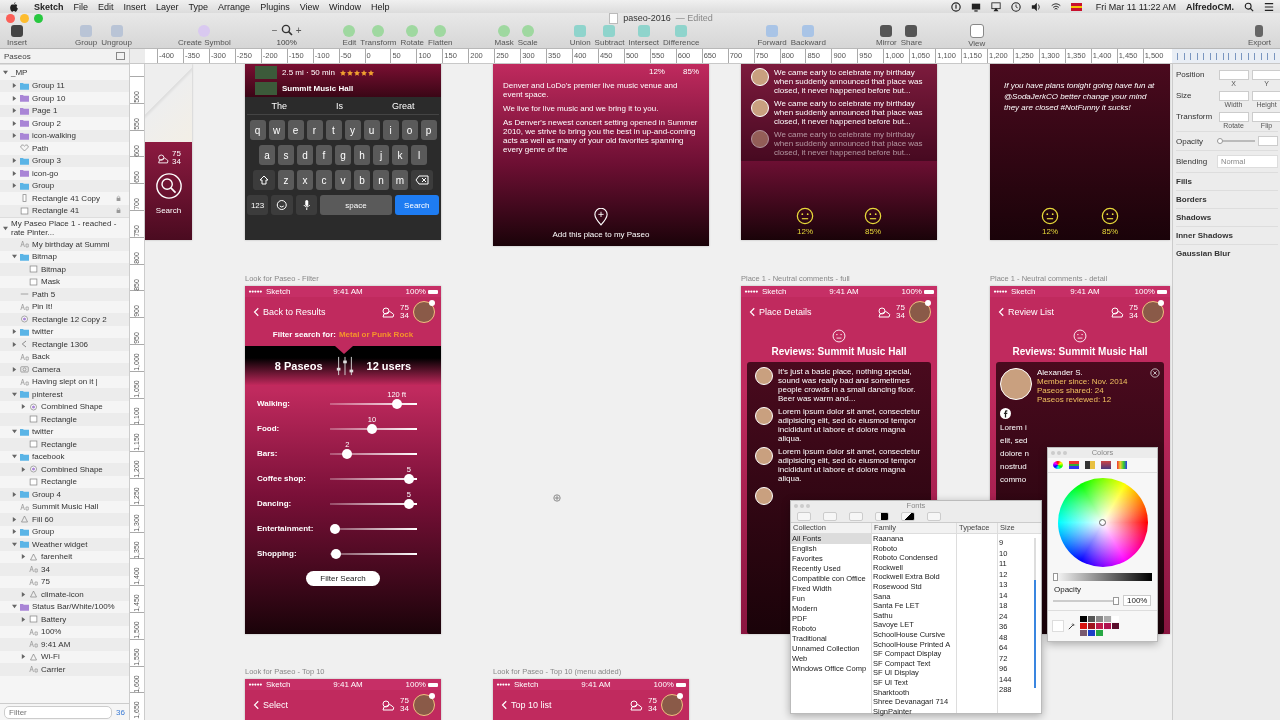  I want to click on layer-row: Group 11, so click(64, 85).